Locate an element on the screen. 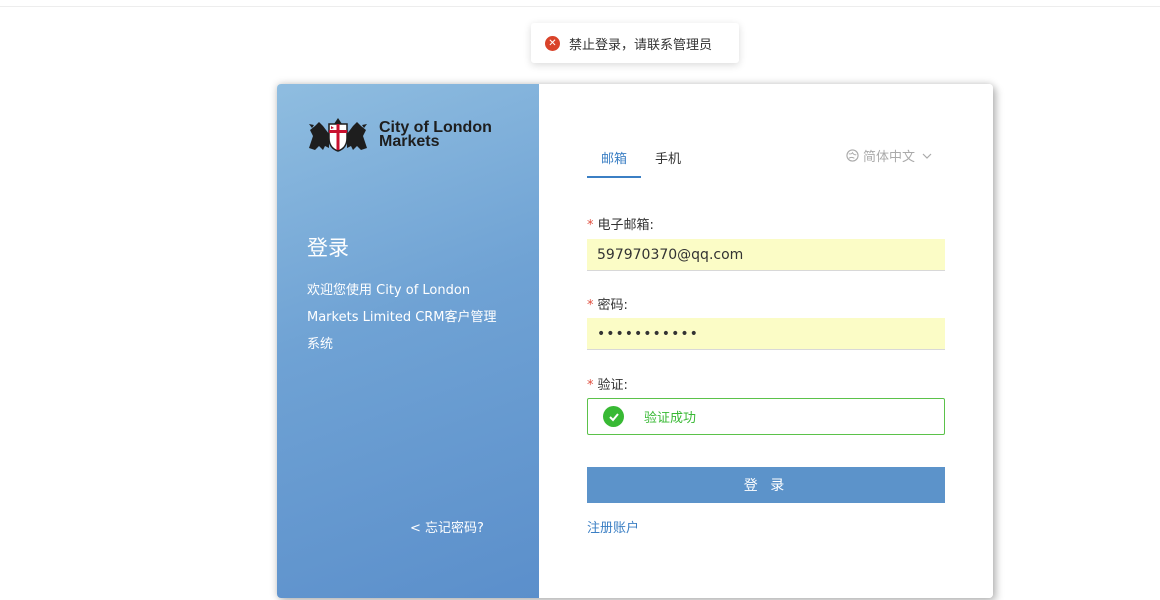 This screenshot has width=1160, height=600. language-selector: 简体中文 is located at coordinates (889, 155).